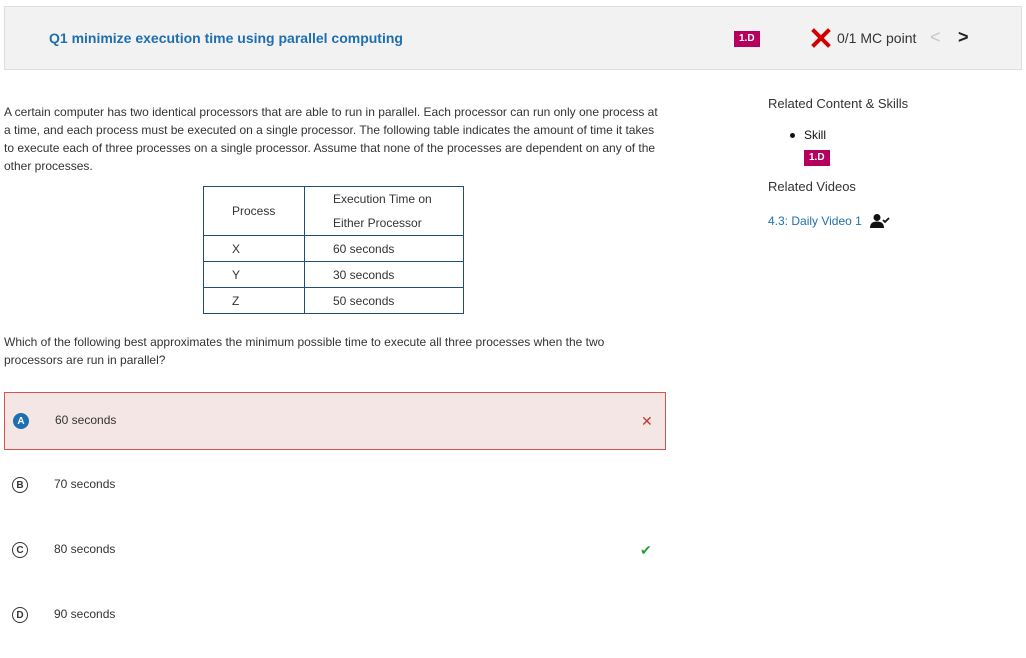 The height and width of the screenshot is (658, 1026). What do you see at coordinates (20, 485) in the screenshot?
I see `choice-letter: B` at bounding box center [20, 485].